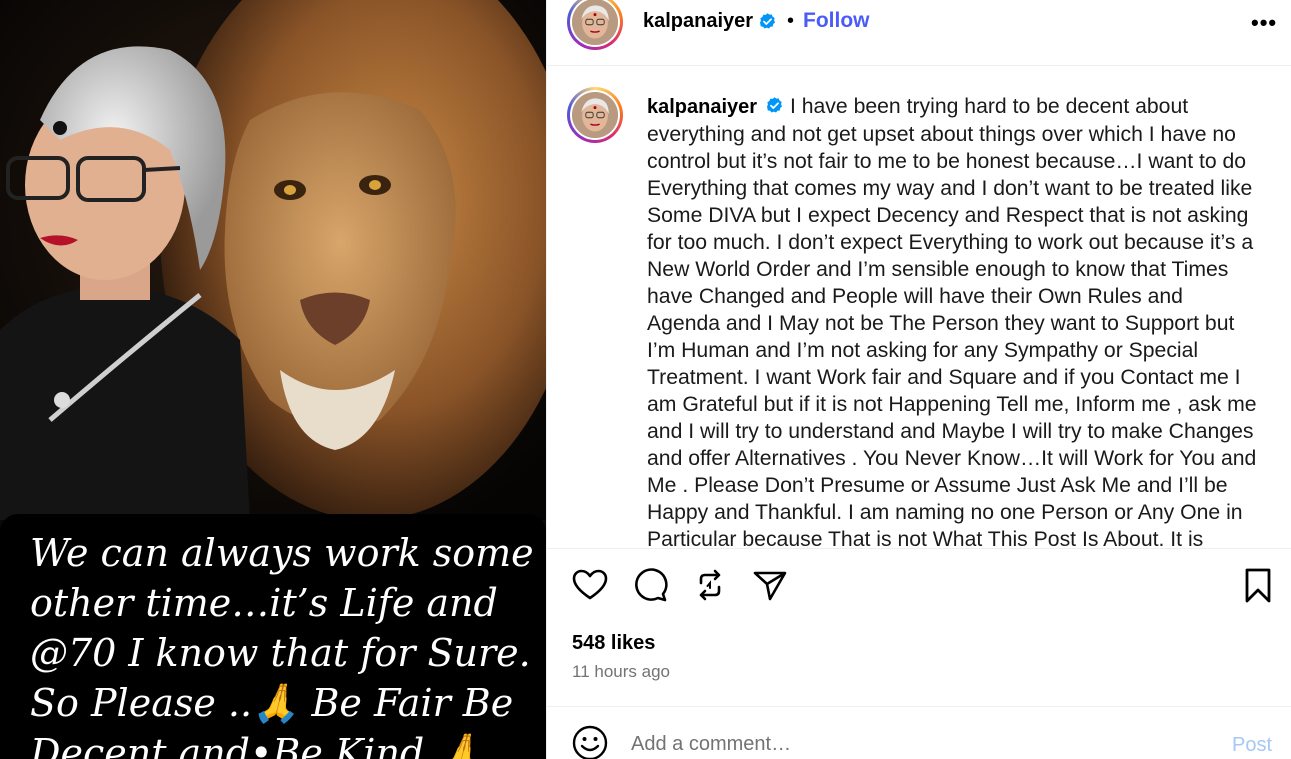  I want to click on caption-author-avatar, so click(595, 115).